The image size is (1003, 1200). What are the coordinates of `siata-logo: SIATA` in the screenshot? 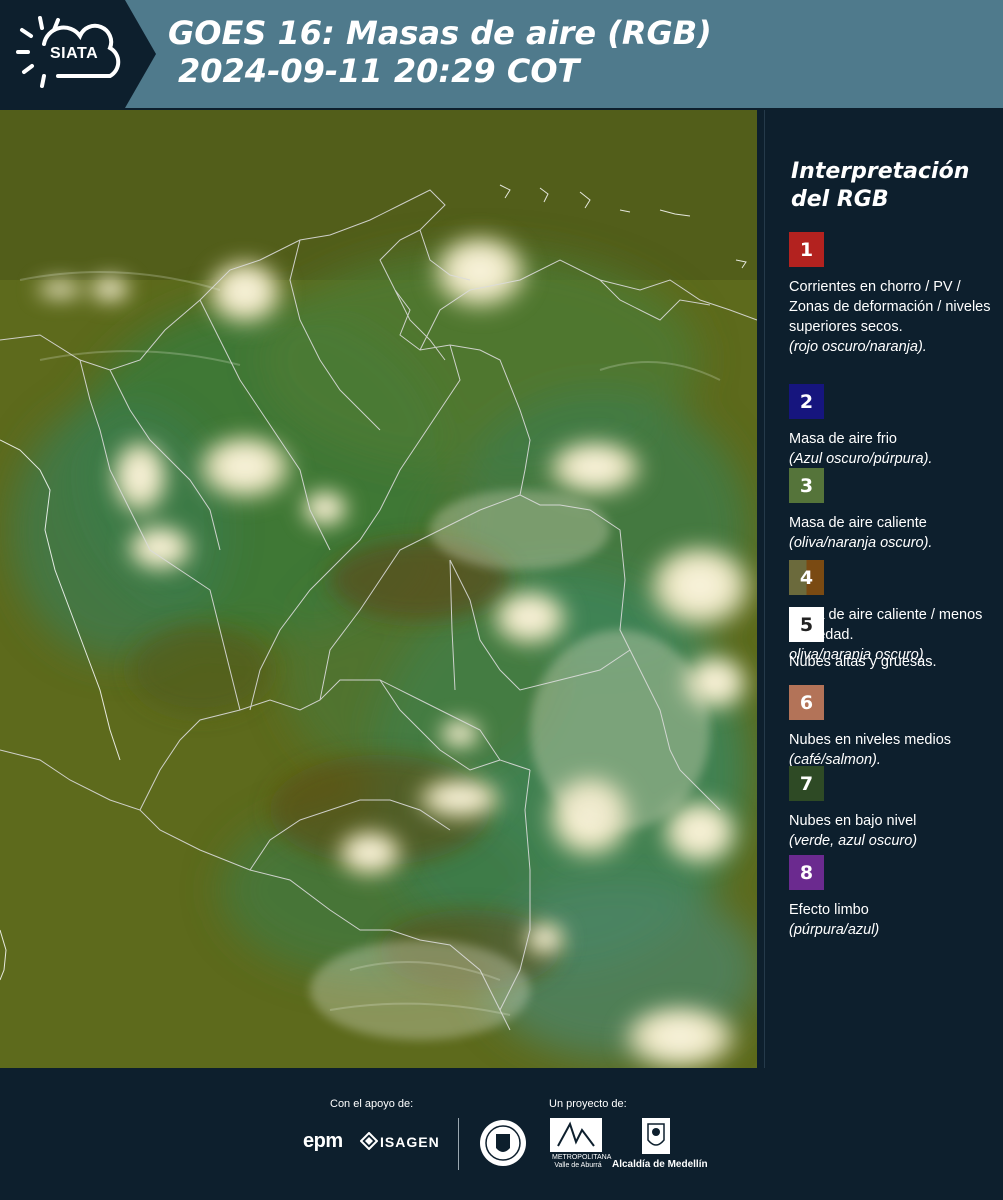 It's located at (78, 54).